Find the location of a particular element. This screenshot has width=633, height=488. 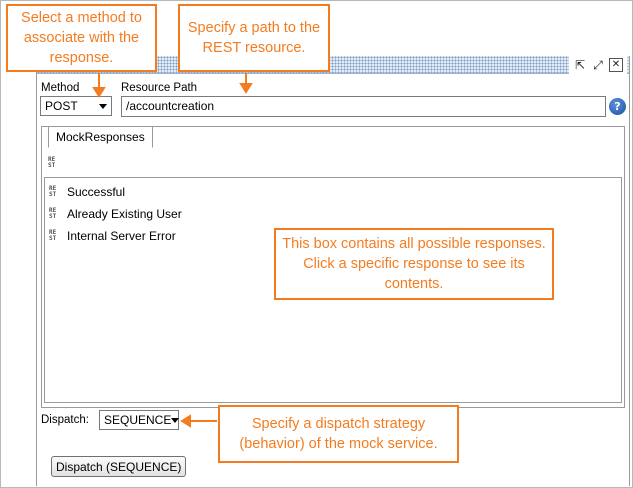

method-select-value: POST is located at coordinates (61, 106).